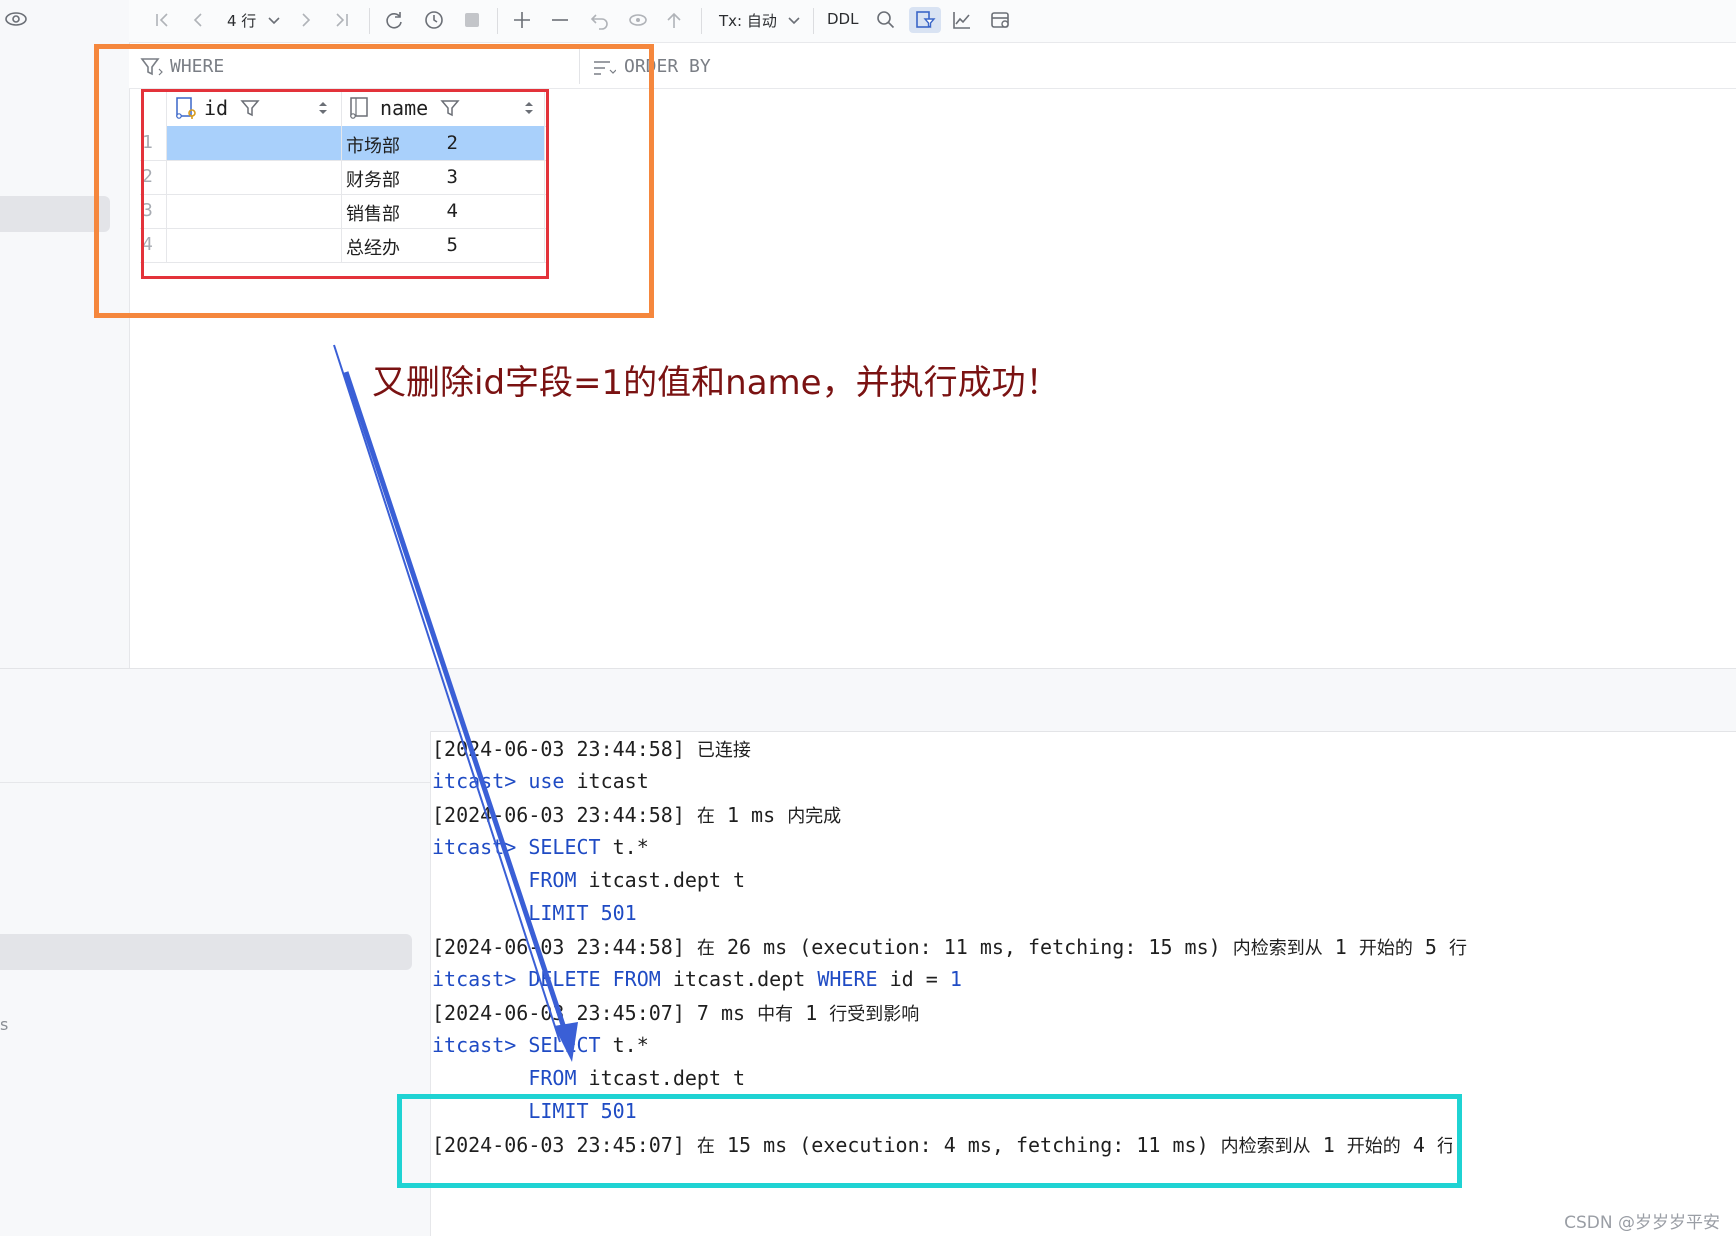 The width and height of the screenshot is (1736, 1236). Describe the element at coordinates (215, 983) in the screenshot. I see `services-panel` at that location.